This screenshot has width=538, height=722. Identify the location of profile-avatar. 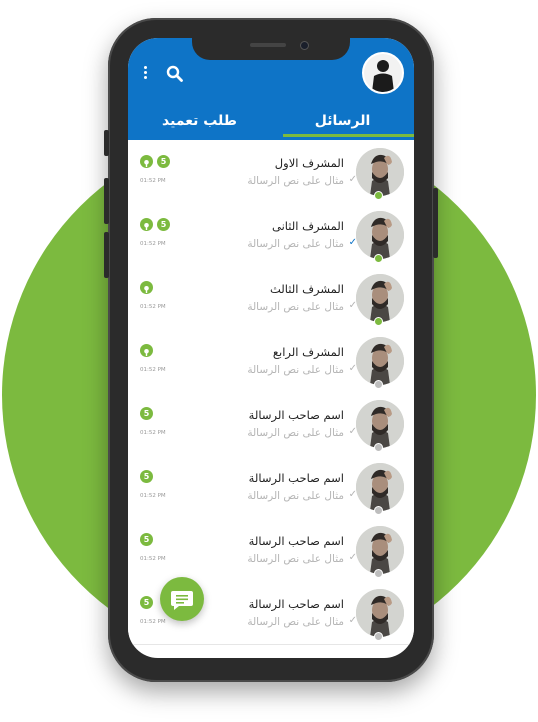
(383, 73).